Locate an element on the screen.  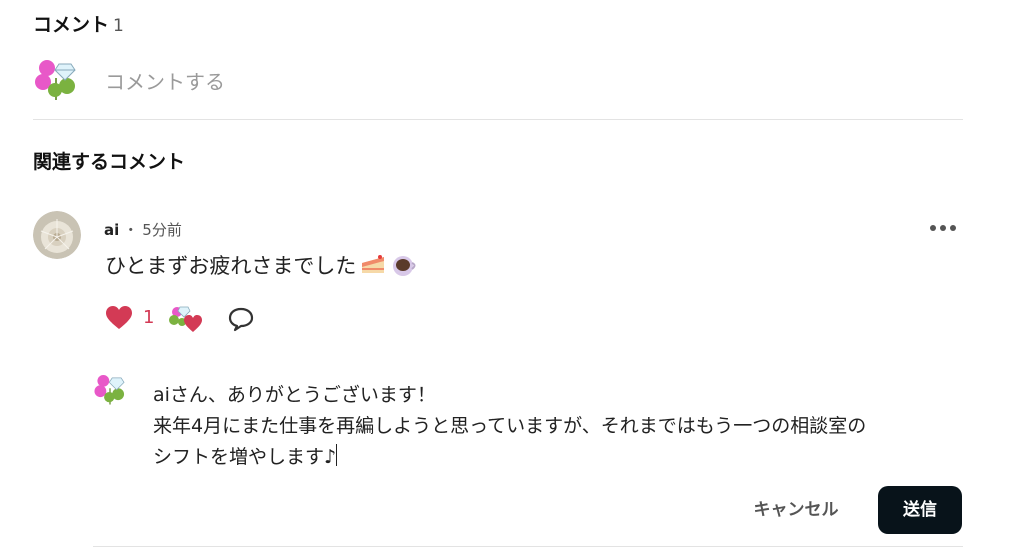
dandelion-photo-icon is located at coordinates (57, 235).